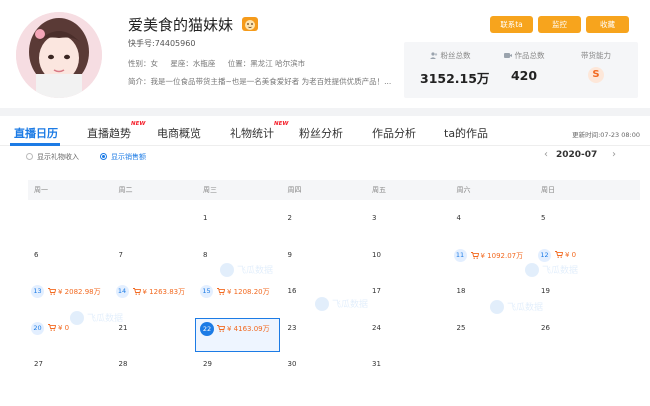  Describe the element at coordinates (455, 55) in the screenshot. I see `fans-label-text: 粉丝总数` at that location.